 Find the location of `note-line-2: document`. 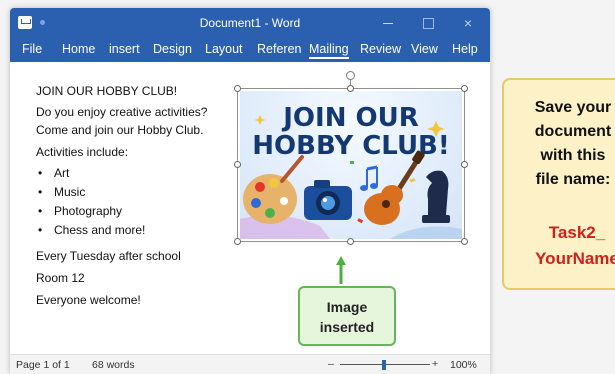

note-line-2: document is located at coordinates (573, 131).